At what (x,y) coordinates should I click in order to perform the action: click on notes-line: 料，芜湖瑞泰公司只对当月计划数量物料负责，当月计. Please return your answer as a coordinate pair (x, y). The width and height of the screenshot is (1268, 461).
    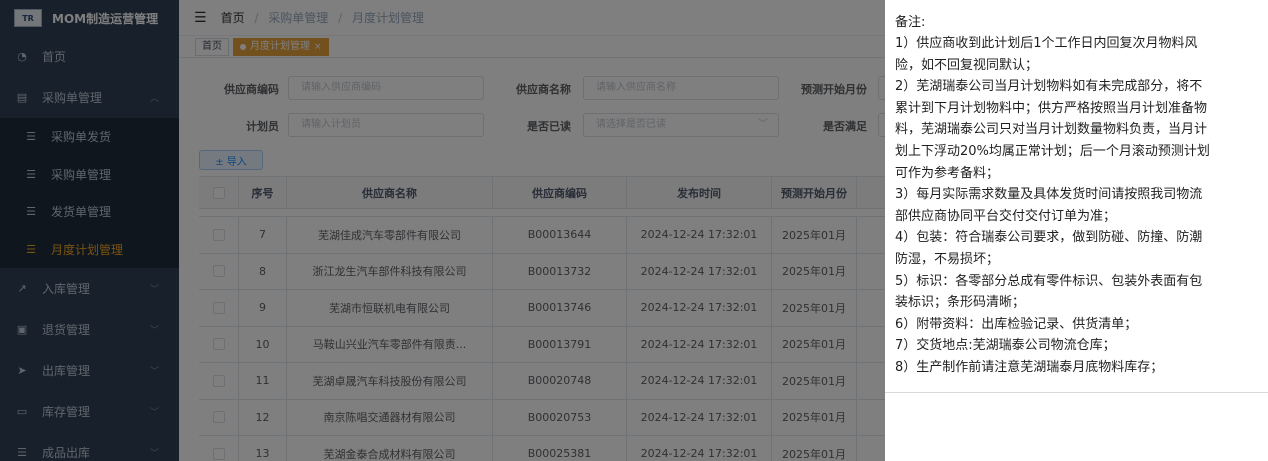
    Looking at the image, I should click on (1051, 130).